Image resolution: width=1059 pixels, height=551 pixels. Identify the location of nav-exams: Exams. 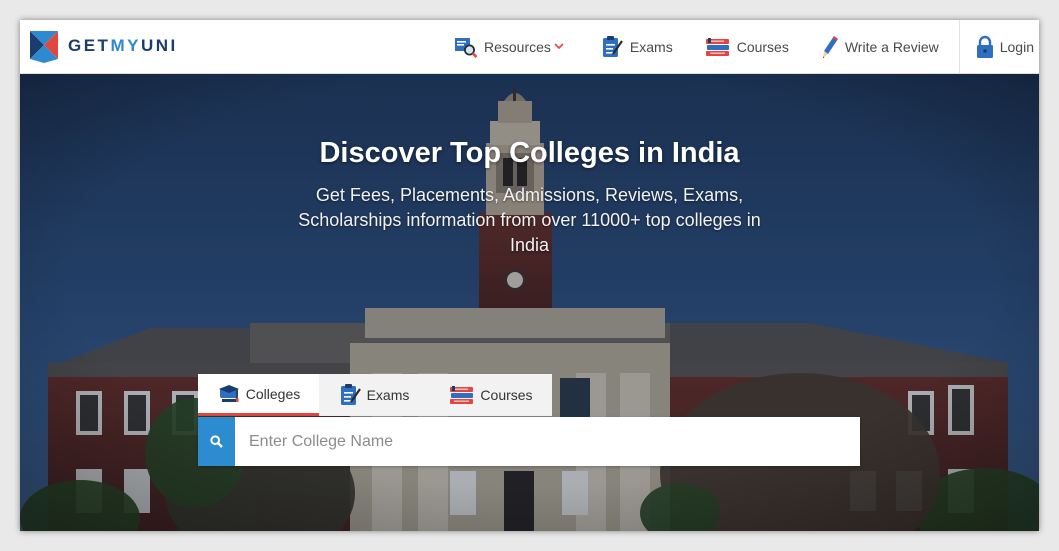
(637, 46).